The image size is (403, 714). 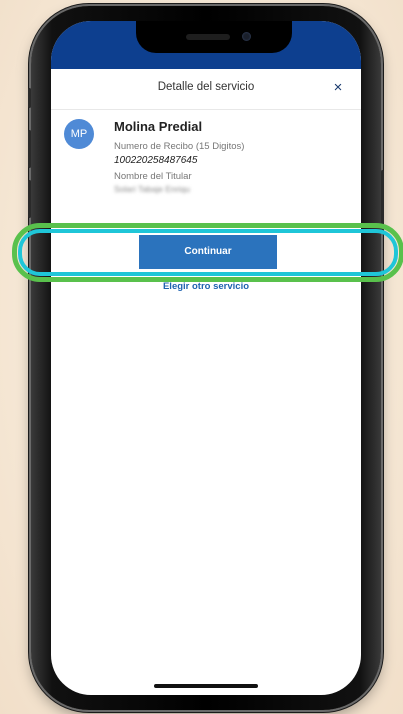 I want to click on modal-header: Detalle del servicio ×, so click(x=206, y=89).